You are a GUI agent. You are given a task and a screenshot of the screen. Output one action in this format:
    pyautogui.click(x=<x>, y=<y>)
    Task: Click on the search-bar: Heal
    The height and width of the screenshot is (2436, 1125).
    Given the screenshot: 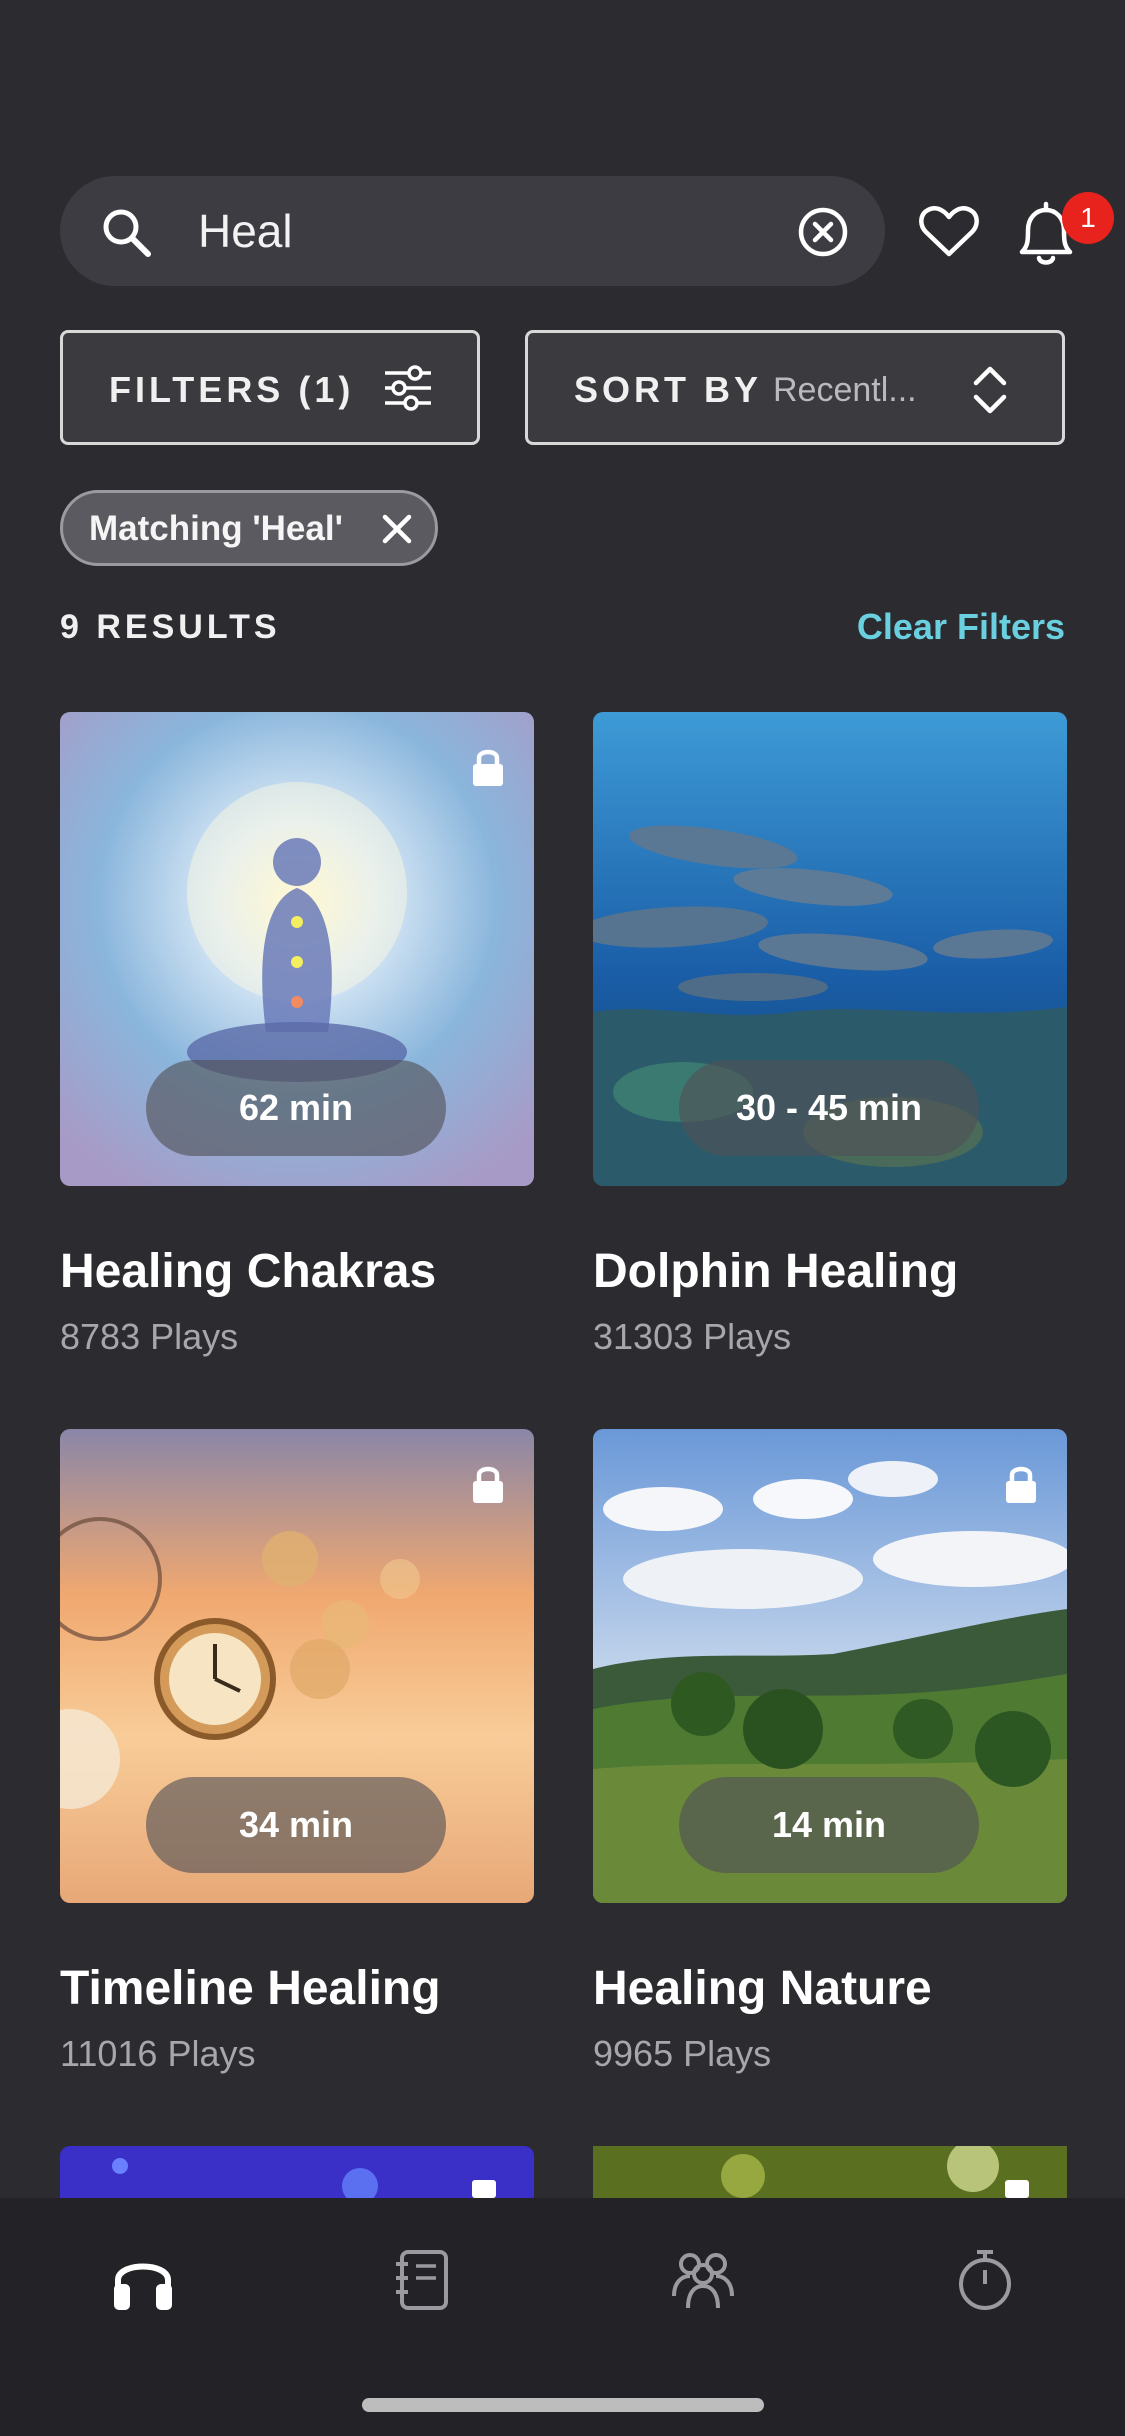 What is the action you would take?
    pyautogui.click(x=472, y=231)
    